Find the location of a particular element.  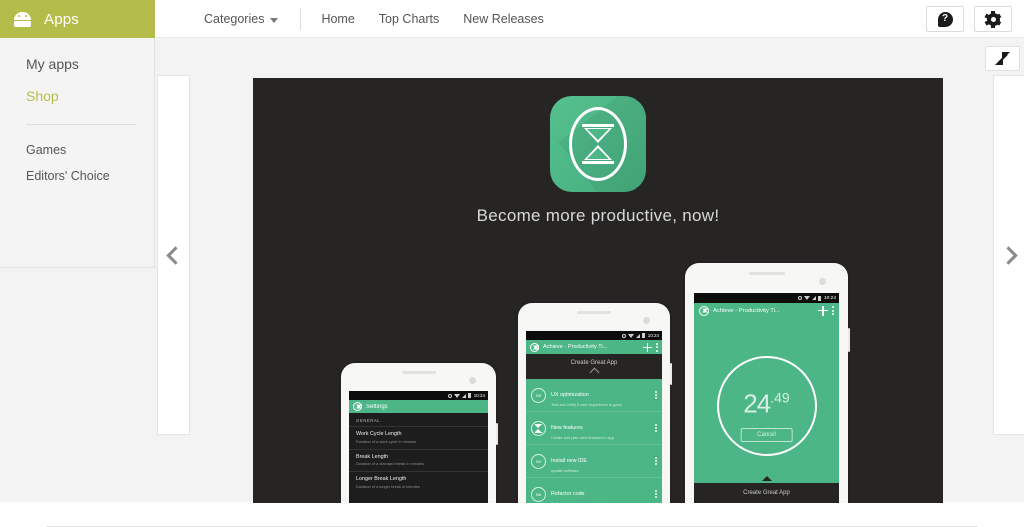

brand-label: Apps is located at coordinates (61, 19).